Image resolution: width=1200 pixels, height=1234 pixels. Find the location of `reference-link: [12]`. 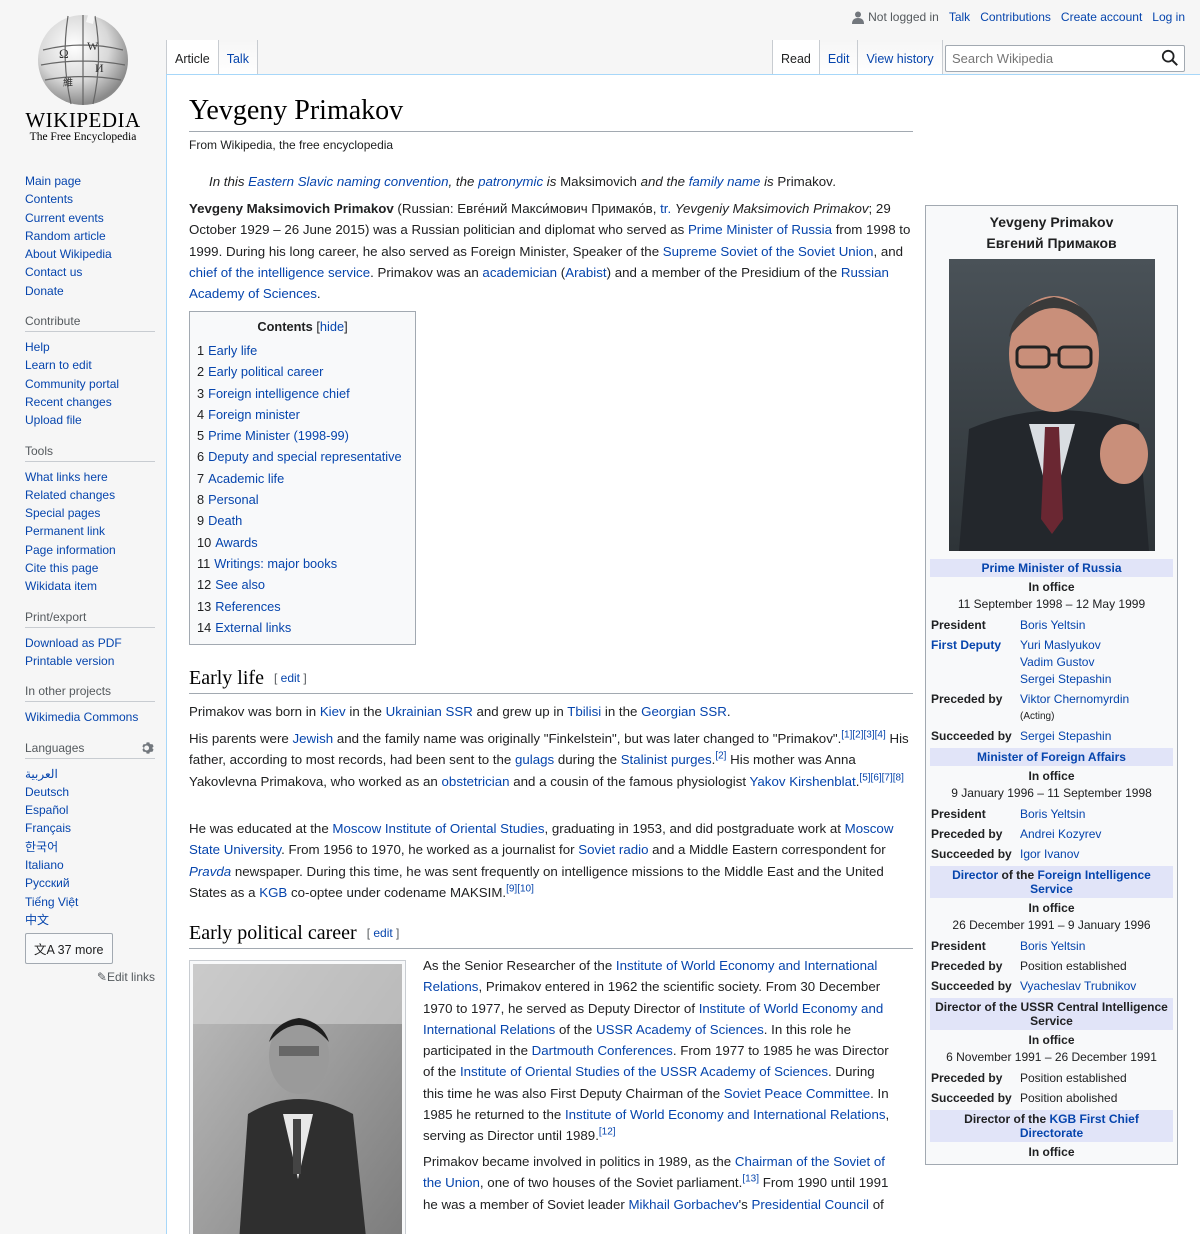

reference-link: [12] is located at coordinates (607, 1132).